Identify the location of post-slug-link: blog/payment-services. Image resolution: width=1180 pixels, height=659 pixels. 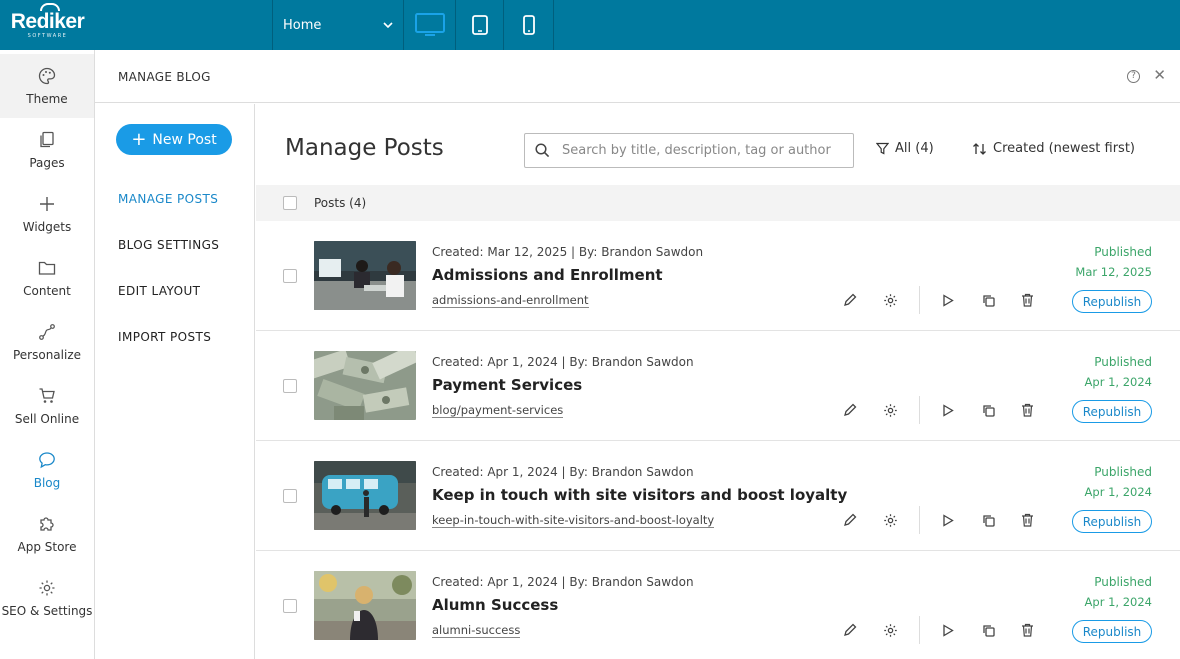
(498, 410).